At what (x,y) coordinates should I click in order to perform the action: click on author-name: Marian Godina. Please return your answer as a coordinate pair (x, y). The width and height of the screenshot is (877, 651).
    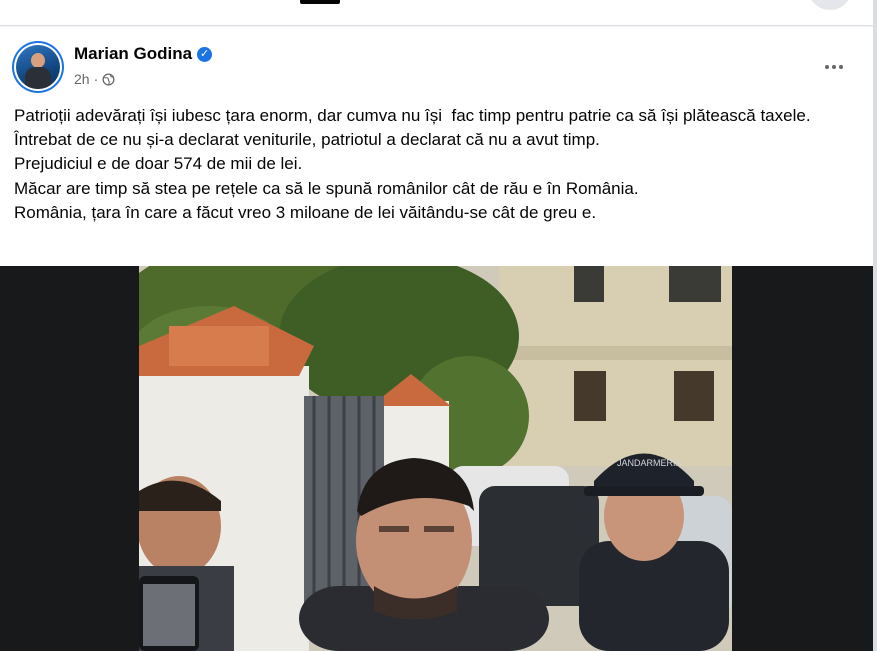
    Looking at the image, I should click on (133, 54).